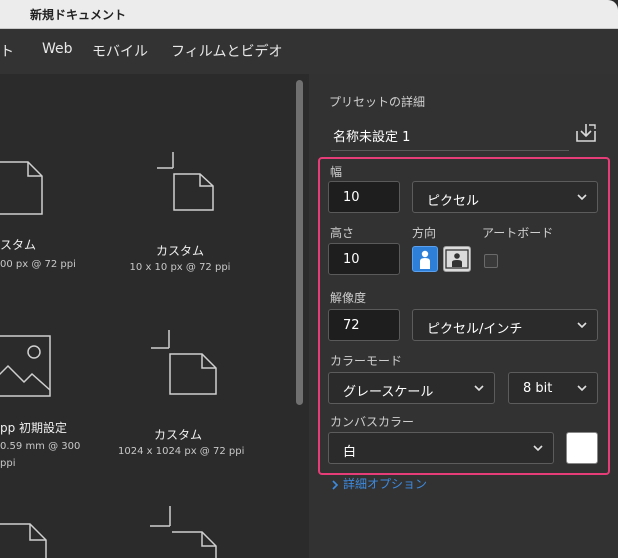  I want to click on height-value: 10, so click(351, 259).